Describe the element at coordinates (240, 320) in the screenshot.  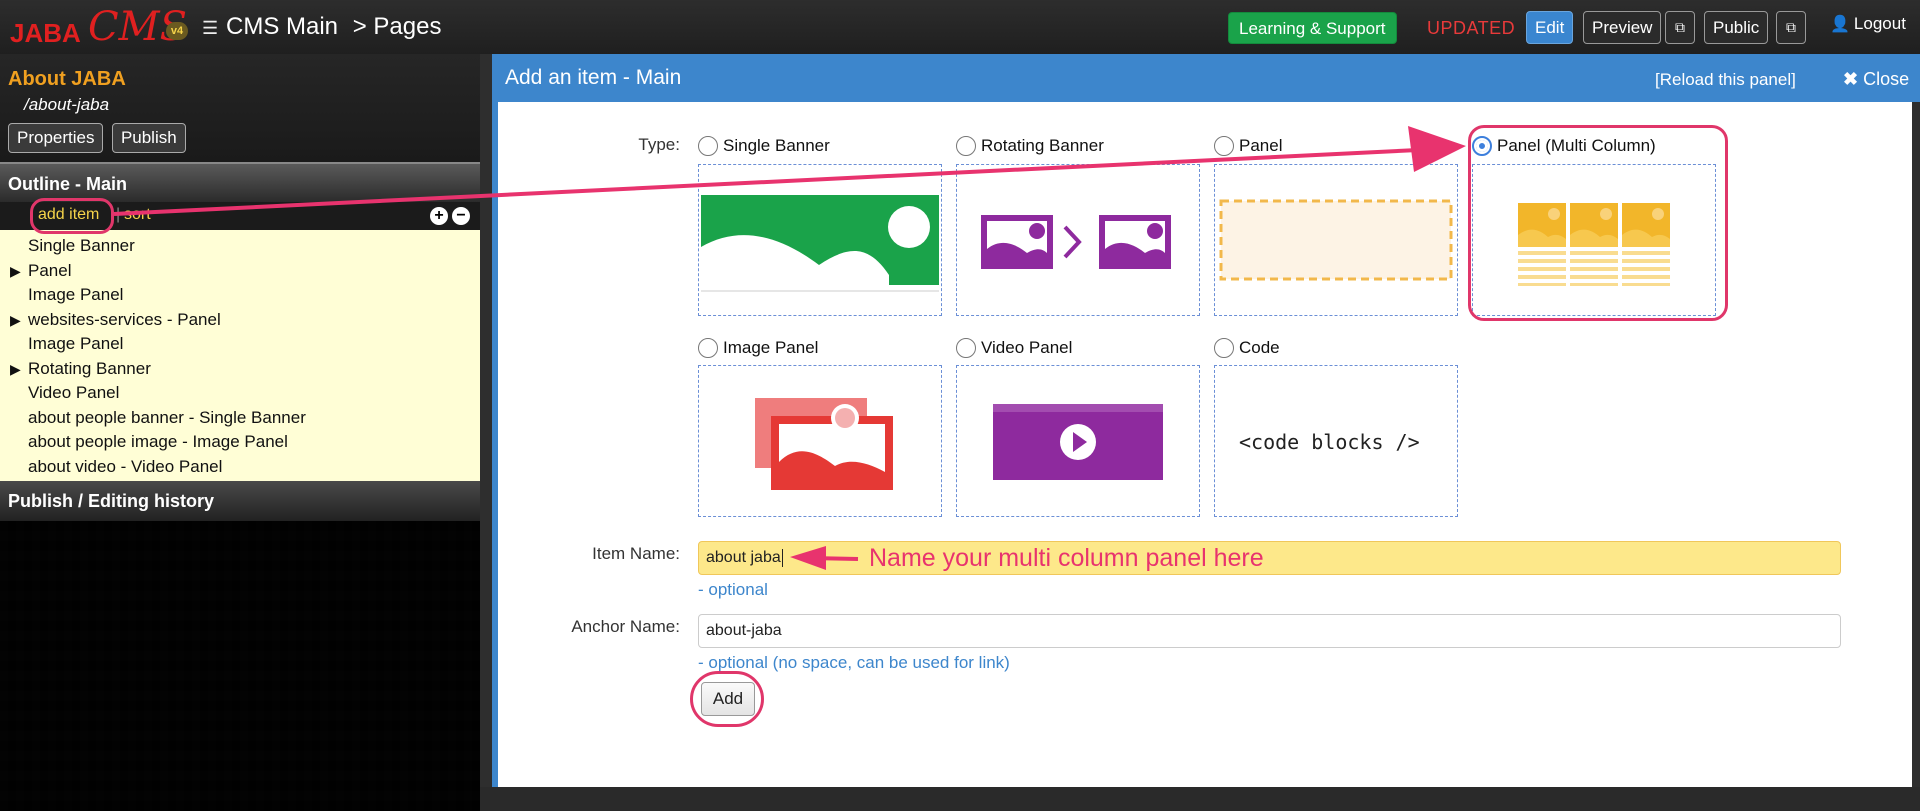
I see `outline-item: ▶ websites-services - Panel` at that location.